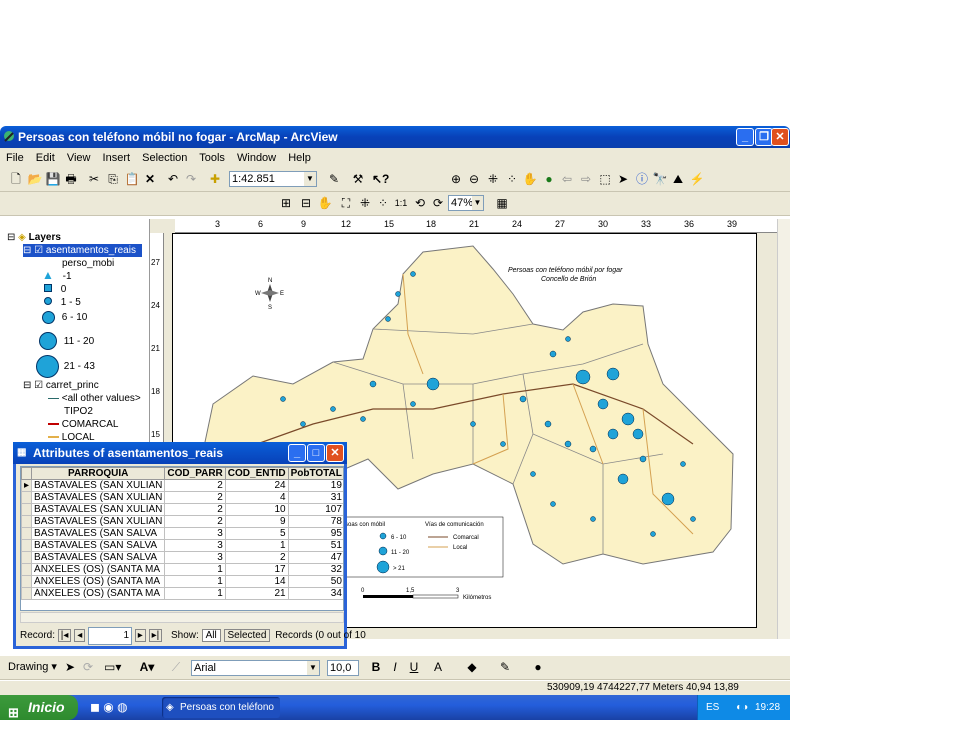 Image resolution: width=960 pixels, height=739 pixels. Describe the element at coordinates (15, 158) in the screenshot. I see `menu-file: File` at that location.